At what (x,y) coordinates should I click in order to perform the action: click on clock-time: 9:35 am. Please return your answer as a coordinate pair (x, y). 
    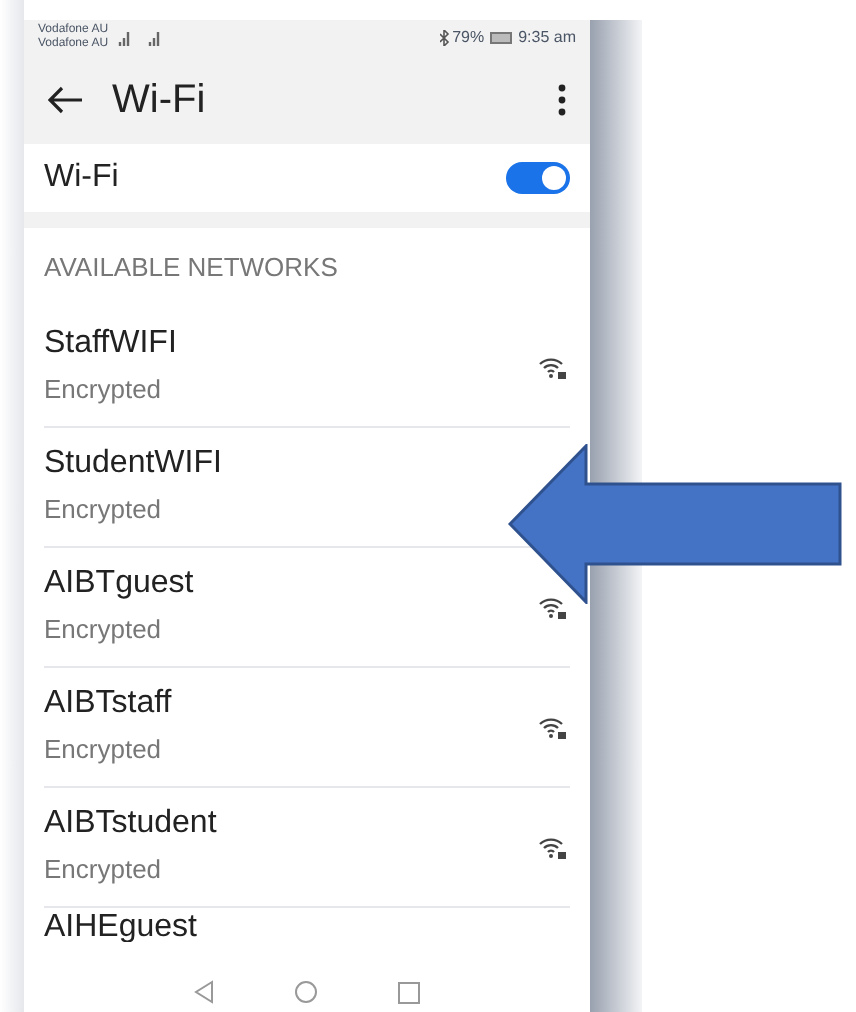
    Looking at the image, I should click on (547, 38).